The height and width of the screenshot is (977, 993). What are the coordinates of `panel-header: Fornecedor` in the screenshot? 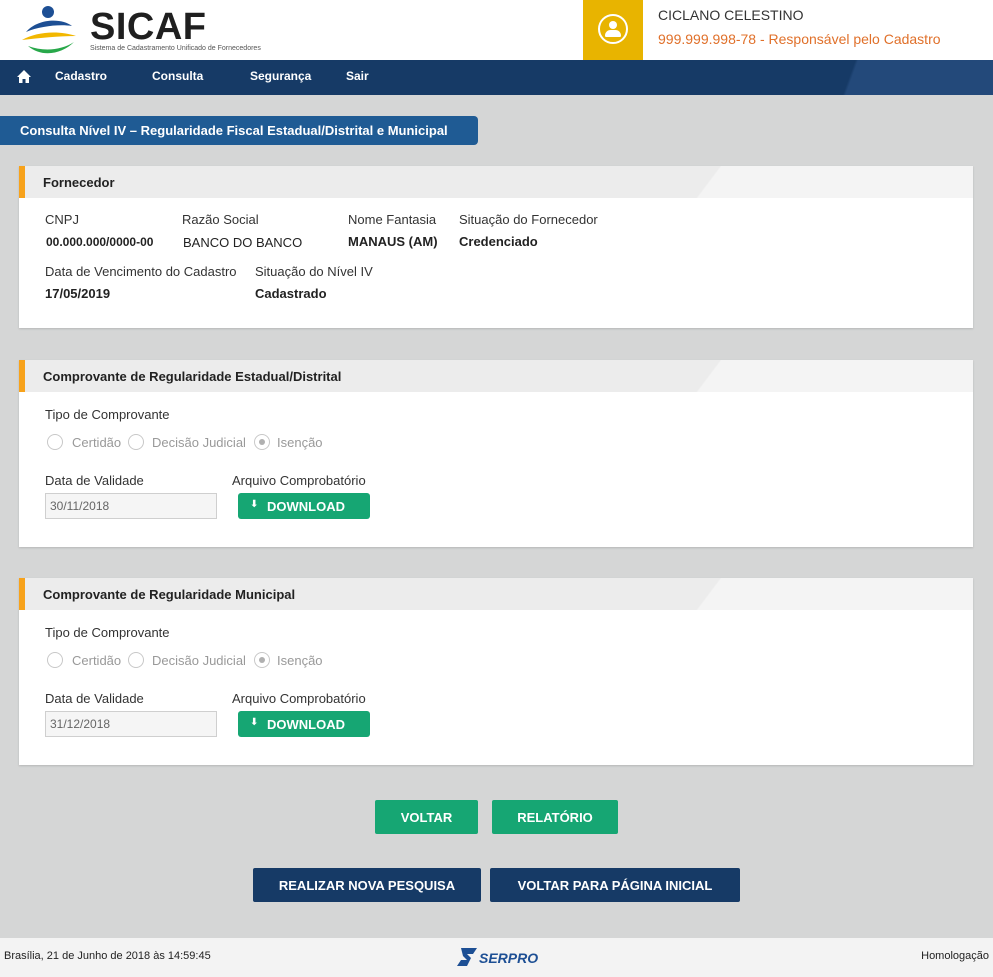 It's located at (496, 182).